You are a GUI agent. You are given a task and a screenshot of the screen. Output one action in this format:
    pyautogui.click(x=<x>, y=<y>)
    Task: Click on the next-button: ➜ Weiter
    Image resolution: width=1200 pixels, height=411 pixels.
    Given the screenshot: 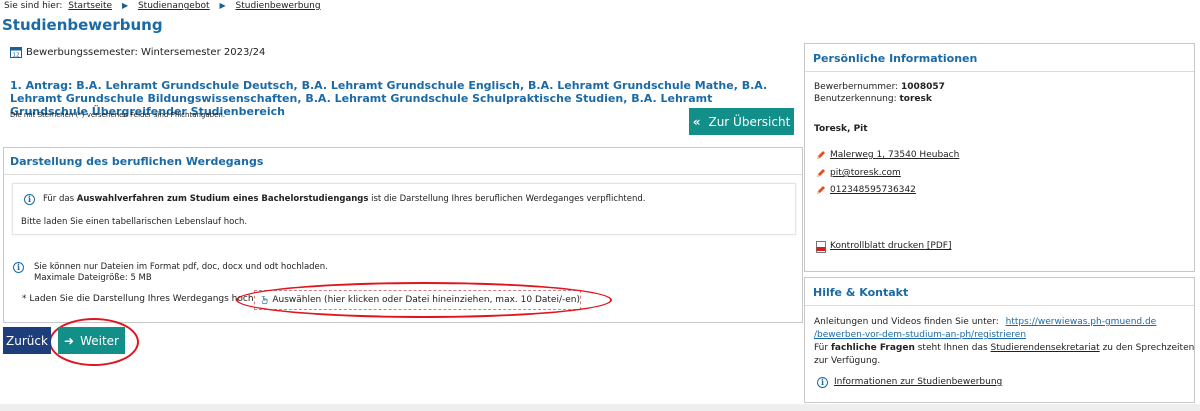 What is the action you would take?
    pyautogui.click(x=91, y=340)
    